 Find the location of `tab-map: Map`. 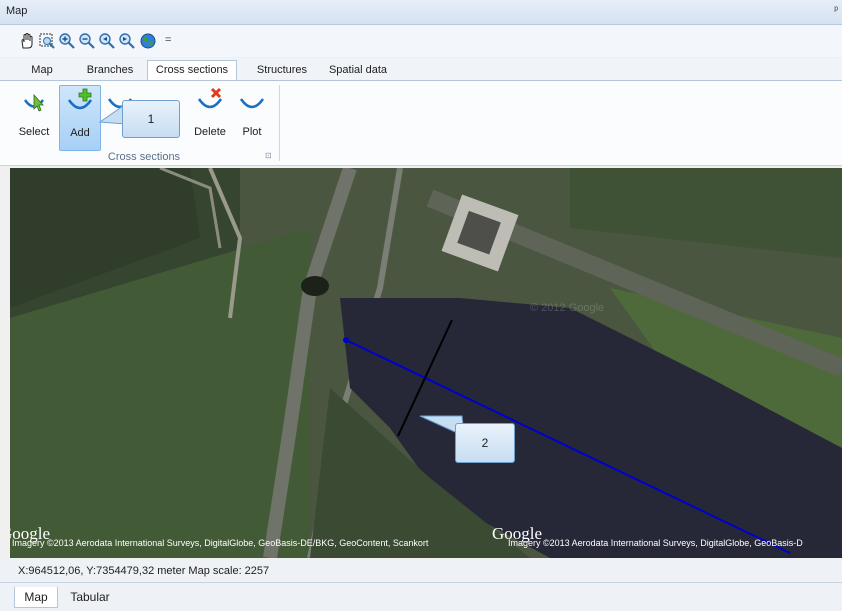

tab-map: Map is located at coordinates (42, 70).